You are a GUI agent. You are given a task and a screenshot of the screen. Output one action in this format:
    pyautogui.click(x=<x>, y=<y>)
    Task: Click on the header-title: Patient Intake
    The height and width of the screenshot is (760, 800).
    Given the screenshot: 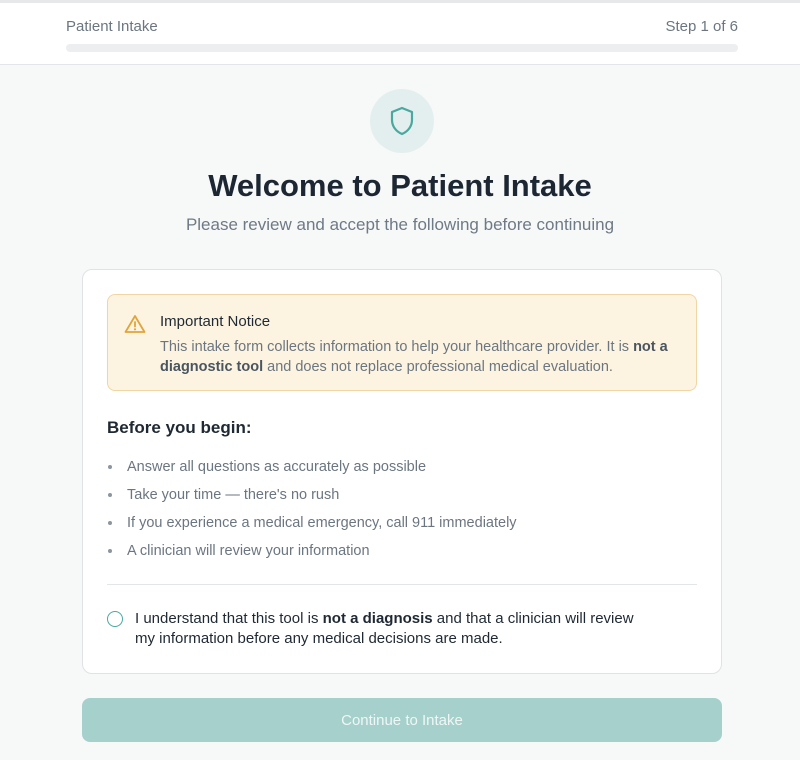 What is the action you would take?
    pyautogui.click(x=112, y=26)
    